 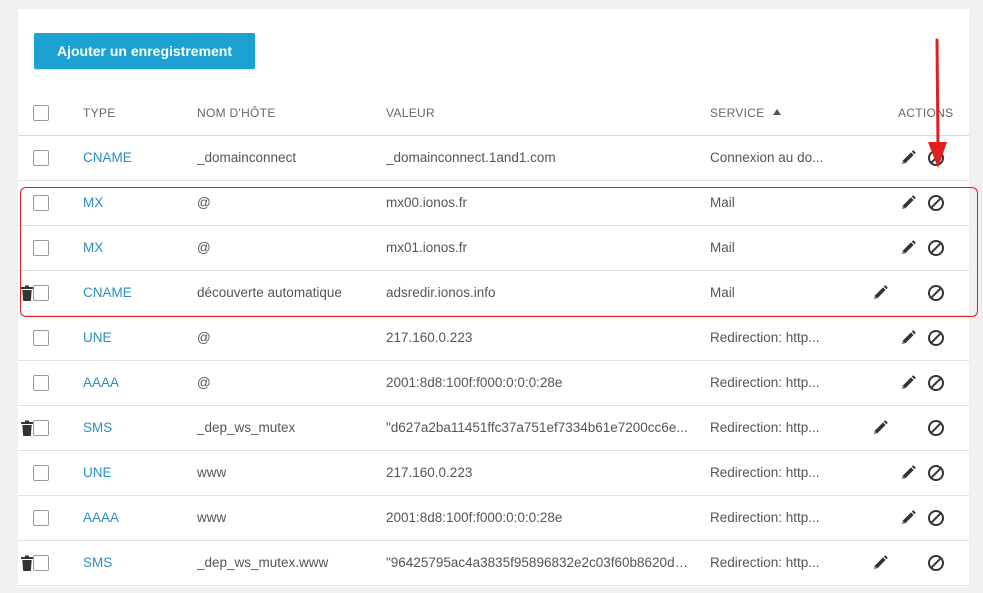 What do you see at coordinates (926, 113) in the screenshot?
I see `column-header-actions: ACTIONS` at bounding box center [926, 113].